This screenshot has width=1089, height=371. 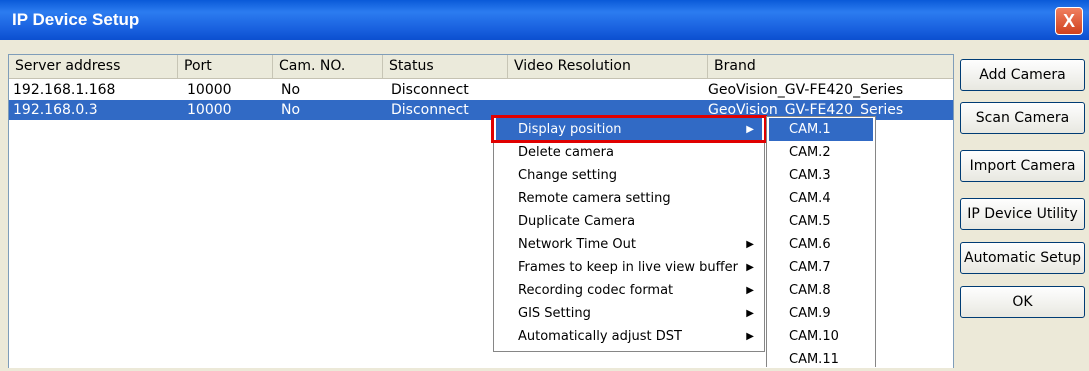 I want to click on menu-item-recording-codec-format: Recording codec format ▶, so click(x=629, y=290).